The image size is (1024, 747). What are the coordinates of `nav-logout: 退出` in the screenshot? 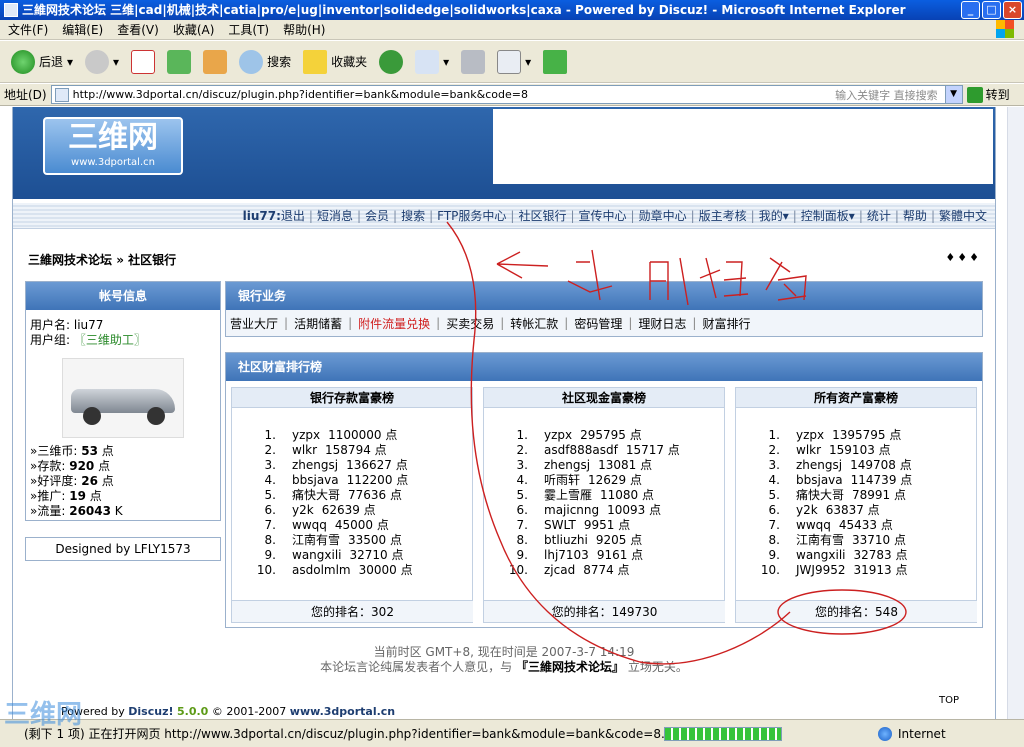 It's located at (293, 215).